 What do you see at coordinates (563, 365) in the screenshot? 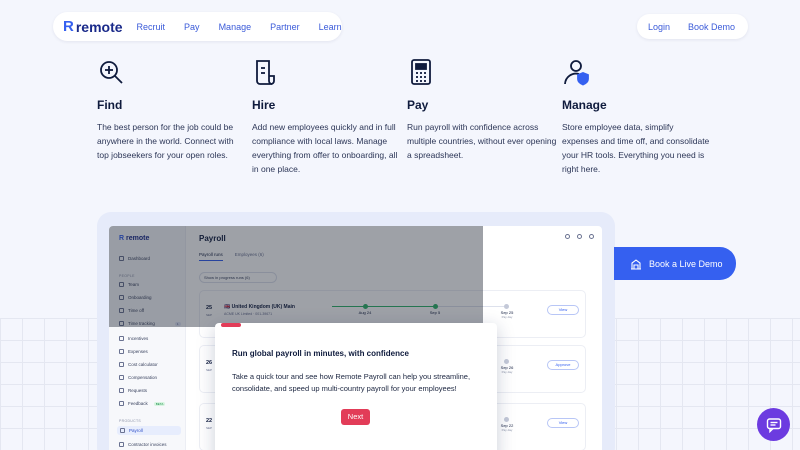
I see `approve-button: Approve` at bounding box center [563, 365].